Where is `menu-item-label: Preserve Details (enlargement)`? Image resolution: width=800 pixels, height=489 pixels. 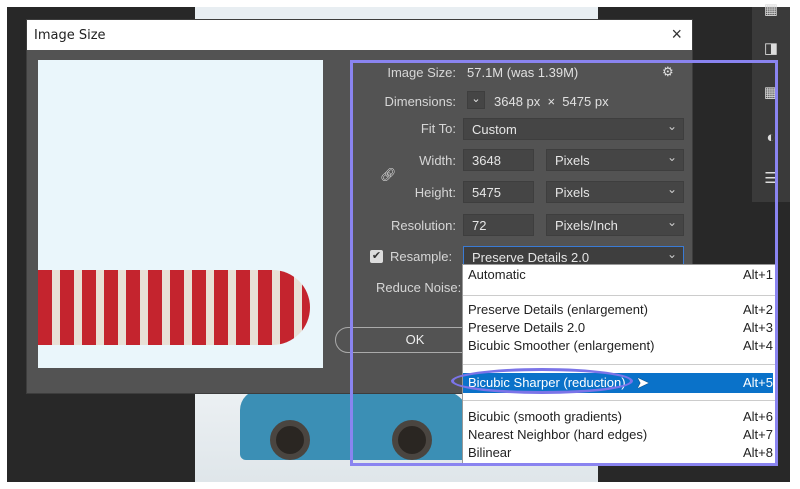
menu-item-label: Preserve Details (enlargement) is located at coordinates (558, 309).